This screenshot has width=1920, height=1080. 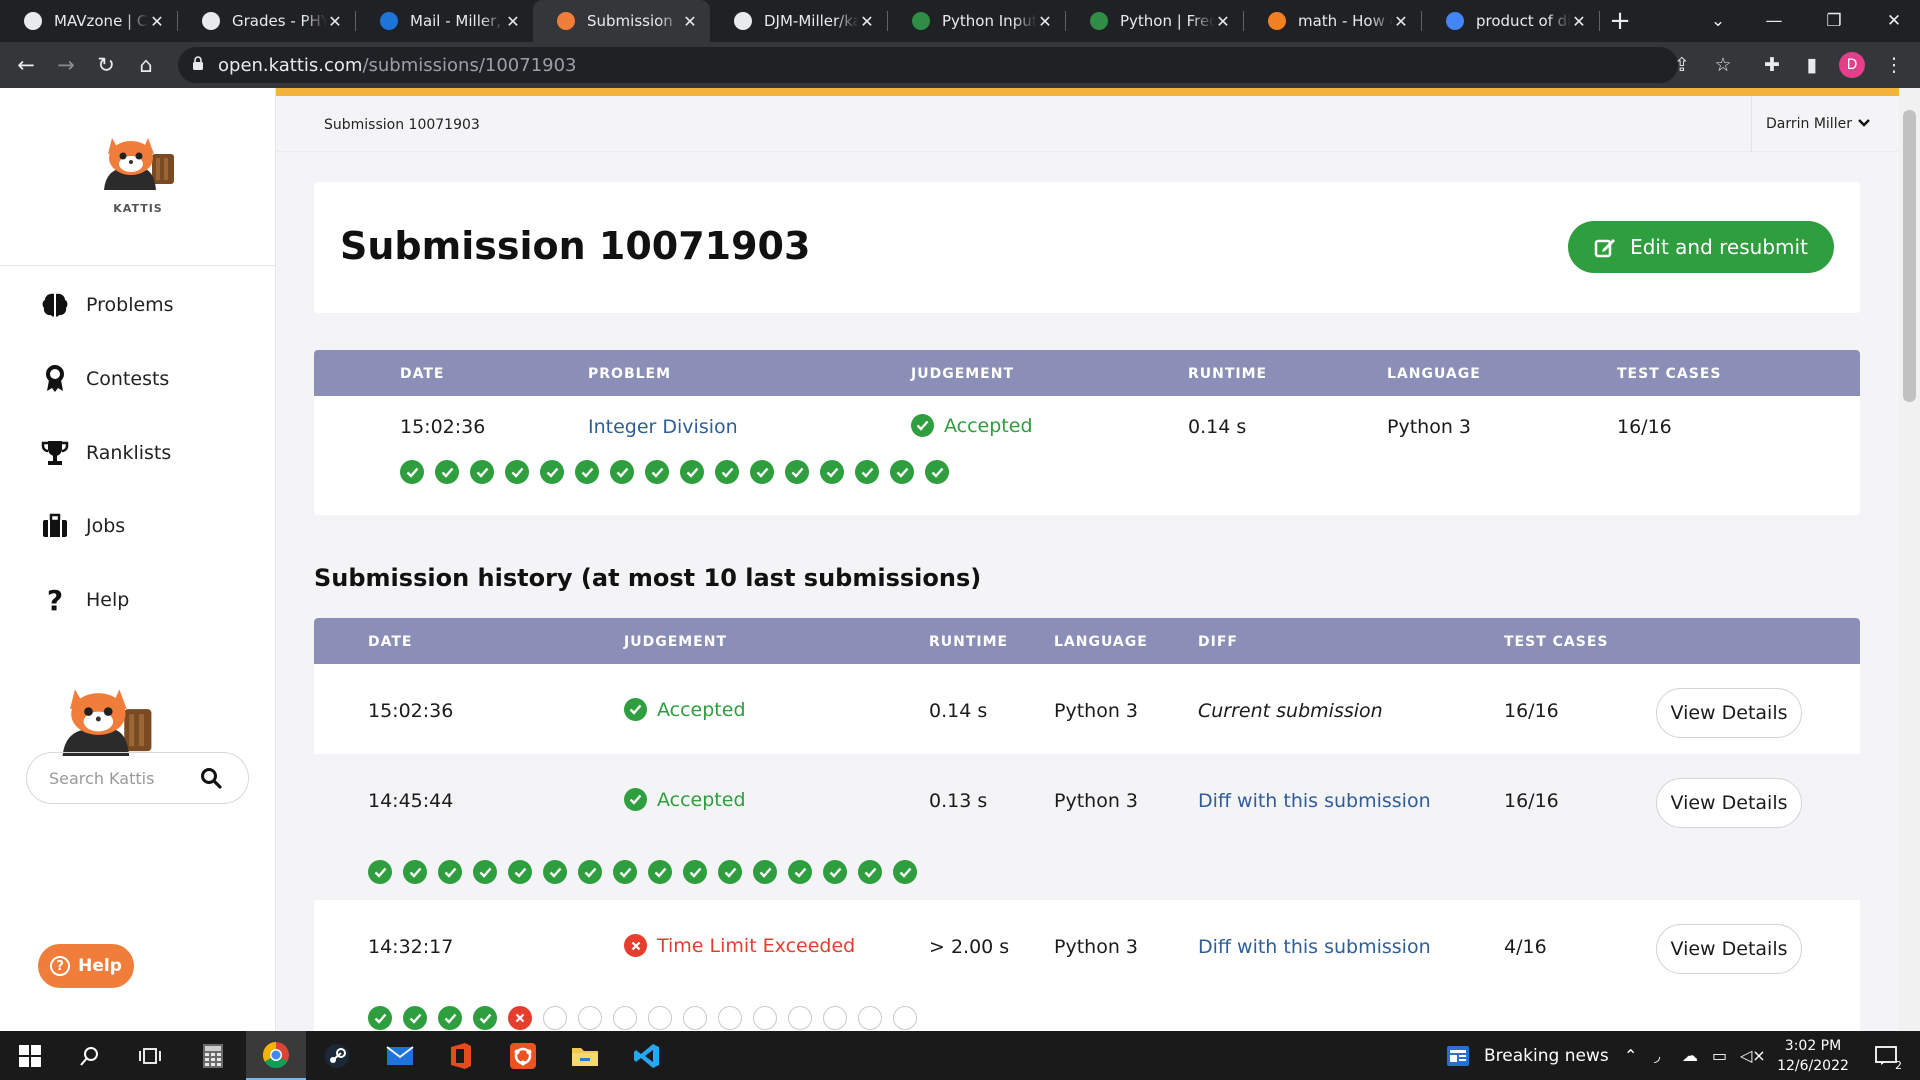 I want to click on network-icon: ◞, so click(x=1657, y=1055).